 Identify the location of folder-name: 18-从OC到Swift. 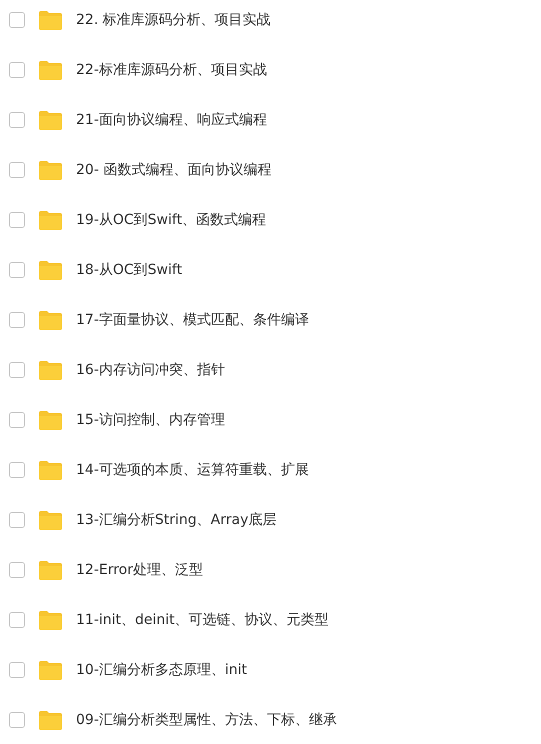
(129, 270).